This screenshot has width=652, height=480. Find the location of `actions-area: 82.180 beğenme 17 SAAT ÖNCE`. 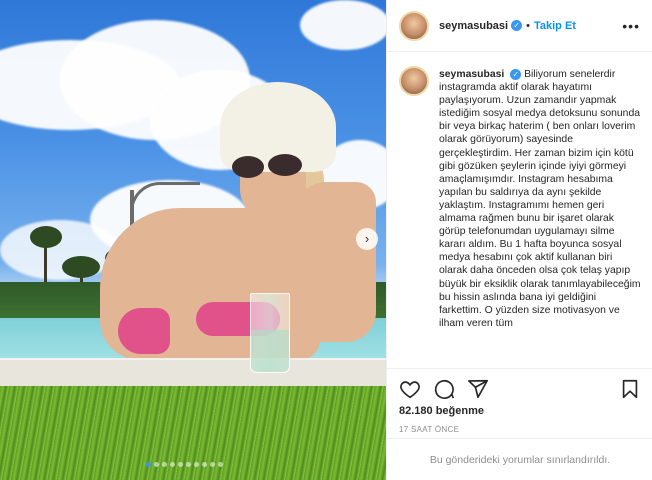

actions-area: 82.180 beğenme 17 SAAT ÖNCE is located at coordinates (519, 401).